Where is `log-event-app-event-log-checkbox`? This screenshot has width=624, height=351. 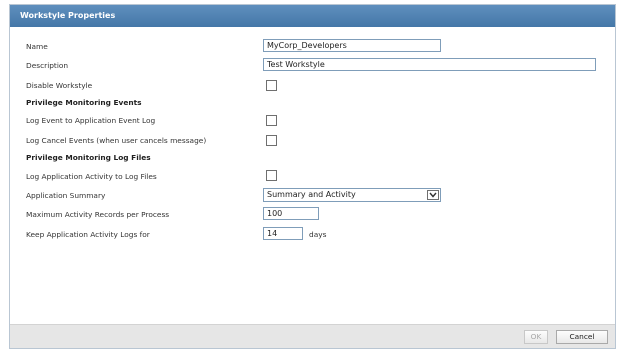
log-event-app-event-log-checkbox is located at coordinates (271, 120).